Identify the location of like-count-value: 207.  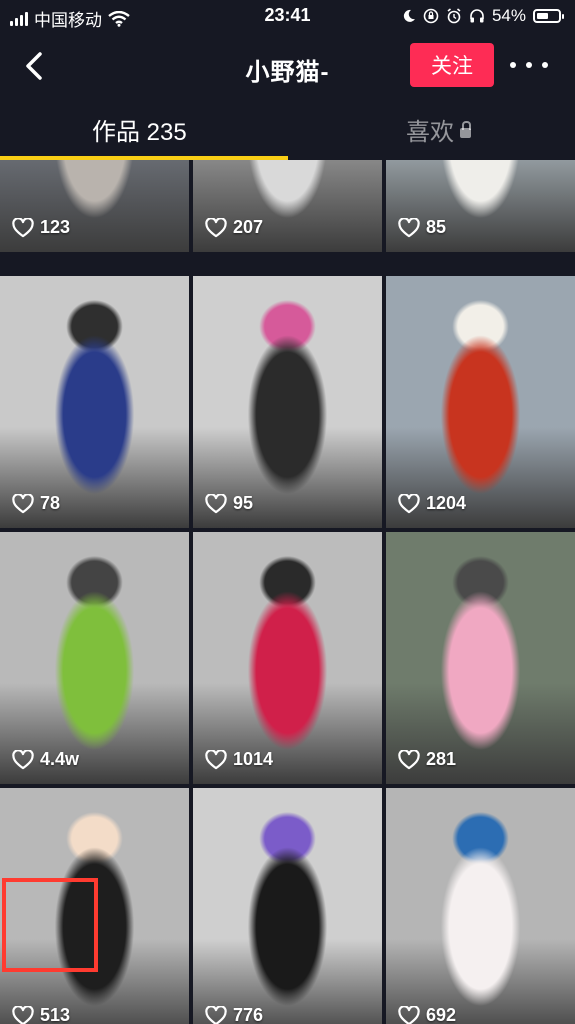
(248, 227).